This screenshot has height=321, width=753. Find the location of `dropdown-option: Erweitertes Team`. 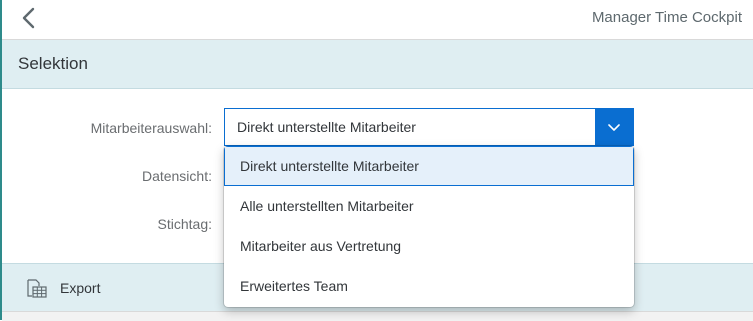

dropdown-option: Erweitertes Team is located at coordinates (429, 286).